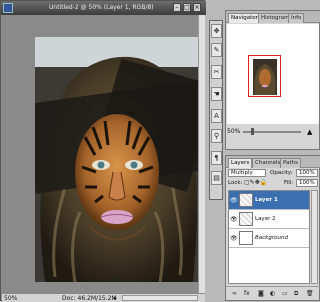 This screenshot has height=302, width=320. I want to click on zoom-in-icon: ▲, so click(309, 132).